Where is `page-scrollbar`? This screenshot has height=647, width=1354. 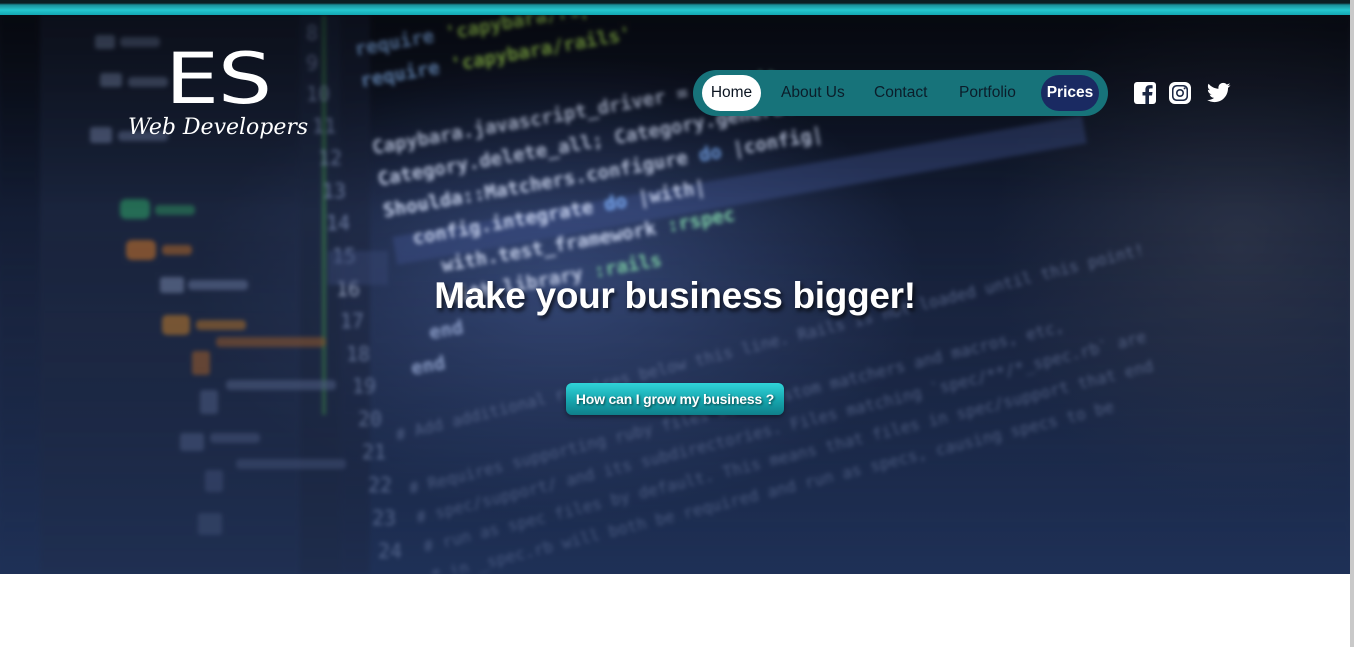 page-scrollbar is located at coordinates (1352, 323).